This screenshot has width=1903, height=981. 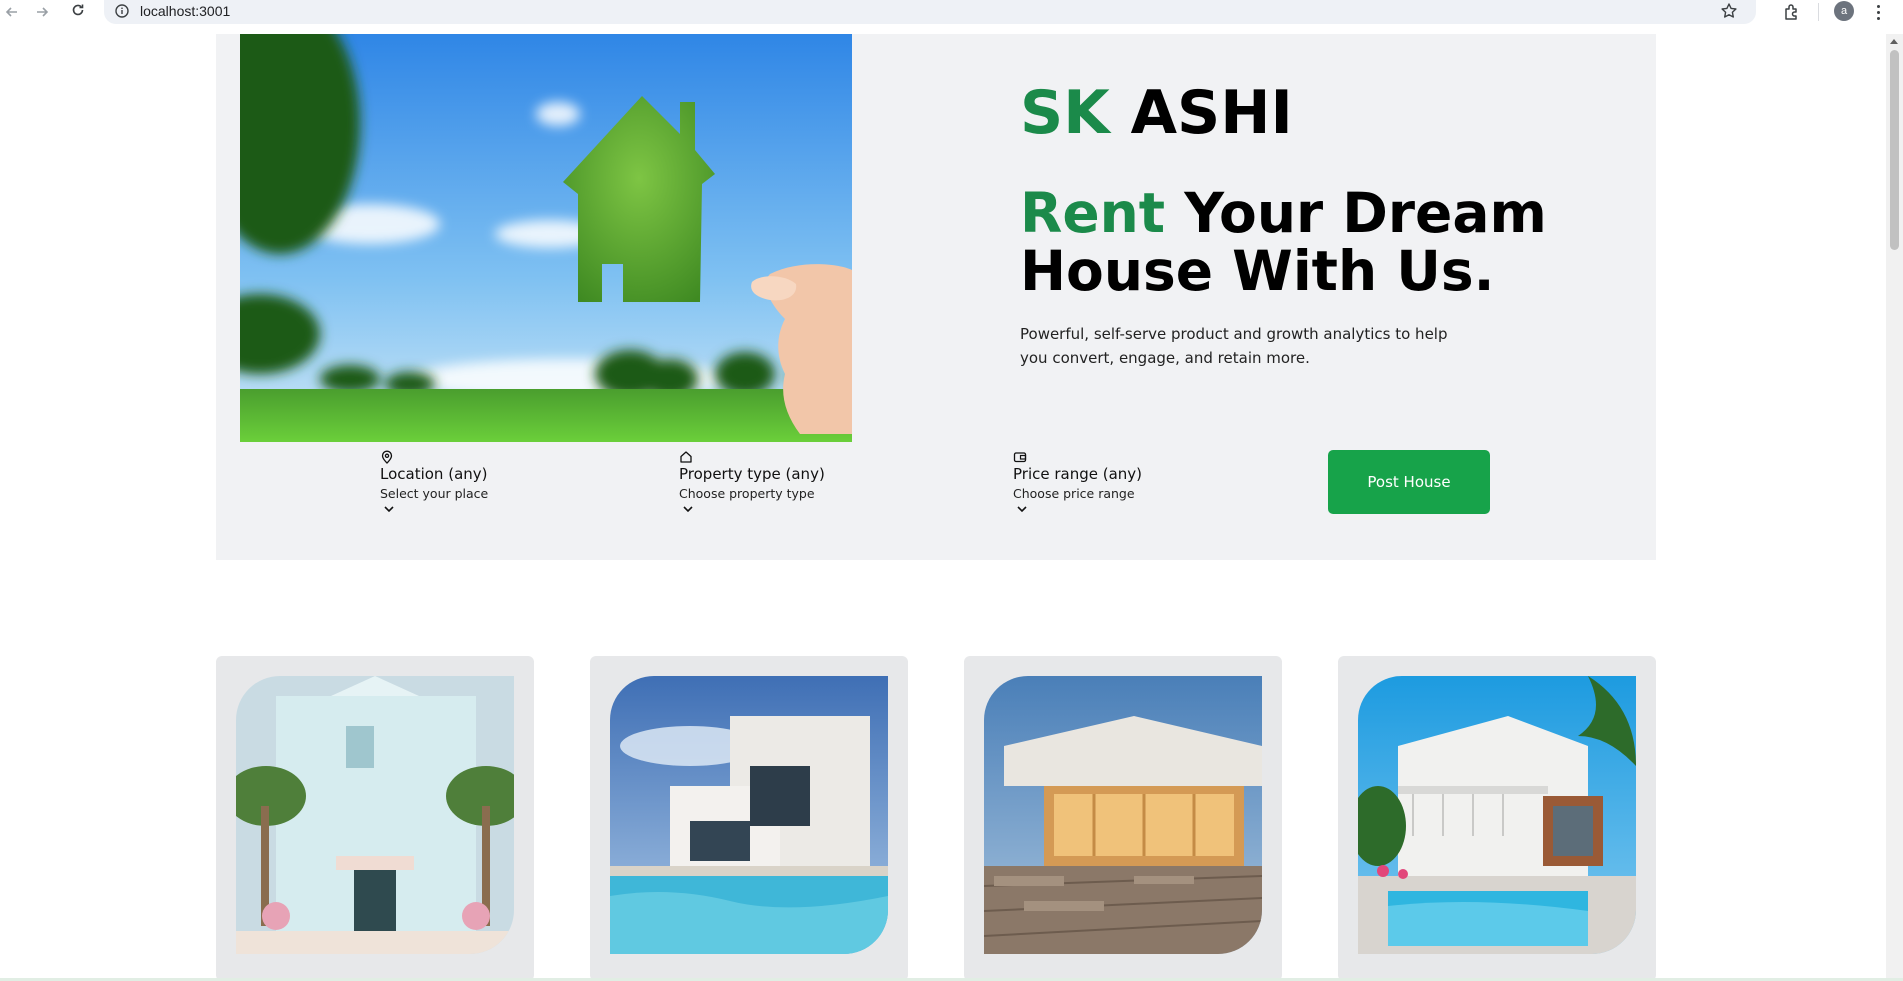 What do you see at coordinates (752, 474) in the screenshot?
I see `property-type-title: Property type (any)` at bounding box center [752, 474].